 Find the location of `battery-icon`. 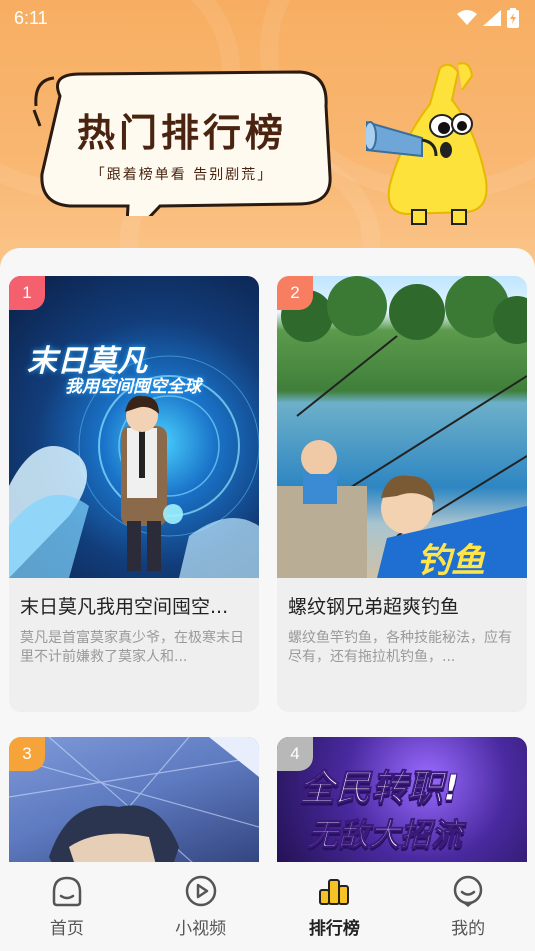

battery-icon is located at coordinates (513, 18).